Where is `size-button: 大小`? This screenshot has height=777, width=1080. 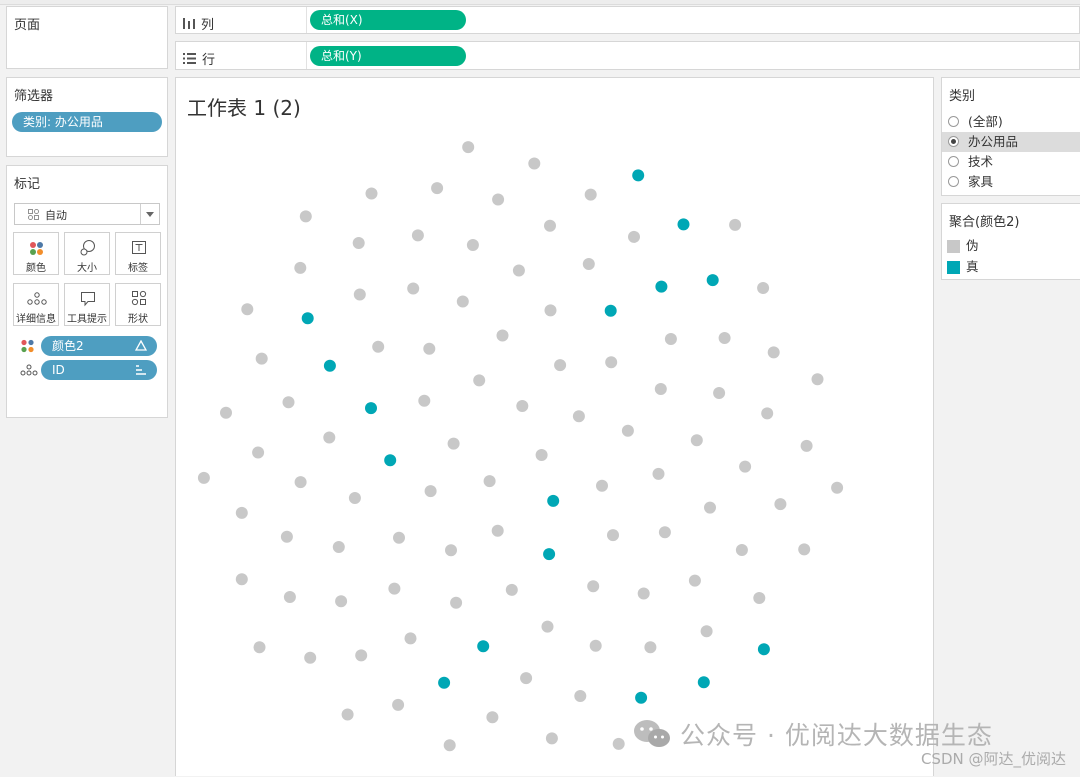
size-button: 大小 is located at coordinates (87, 253).